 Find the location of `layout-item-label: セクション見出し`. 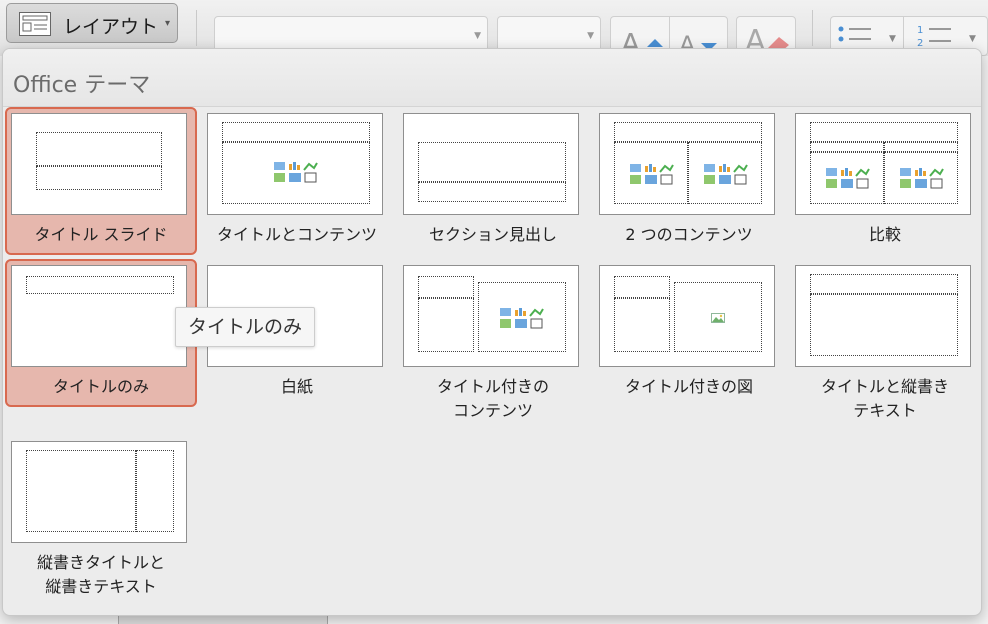

layout-item-label: セクション見出し is located at coordinates (492, 234).